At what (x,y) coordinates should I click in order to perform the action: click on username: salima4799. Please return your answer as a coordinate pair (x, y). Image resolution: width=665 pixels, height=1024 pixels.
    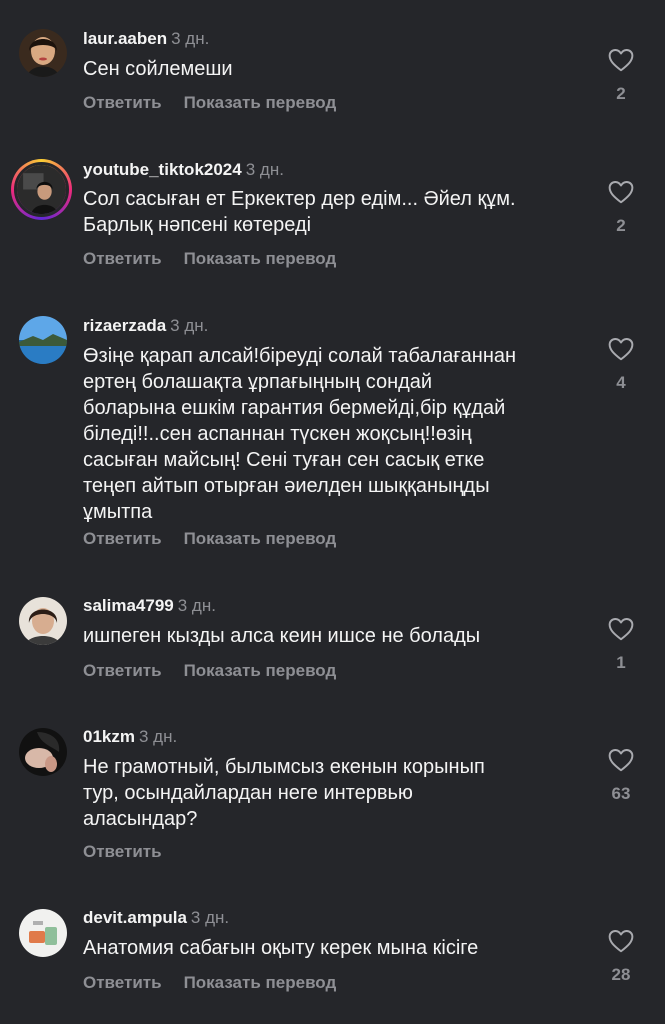
    Looking at the image, I should click on (128, 605).